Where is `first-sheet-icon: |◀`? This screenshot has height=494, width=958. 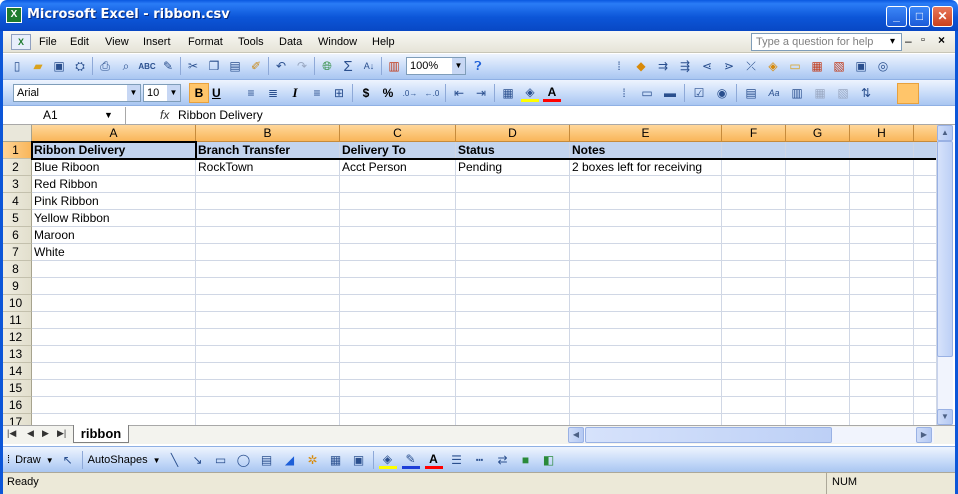 first-sheet-icon: |◀ is located at coordinates (11, 433).